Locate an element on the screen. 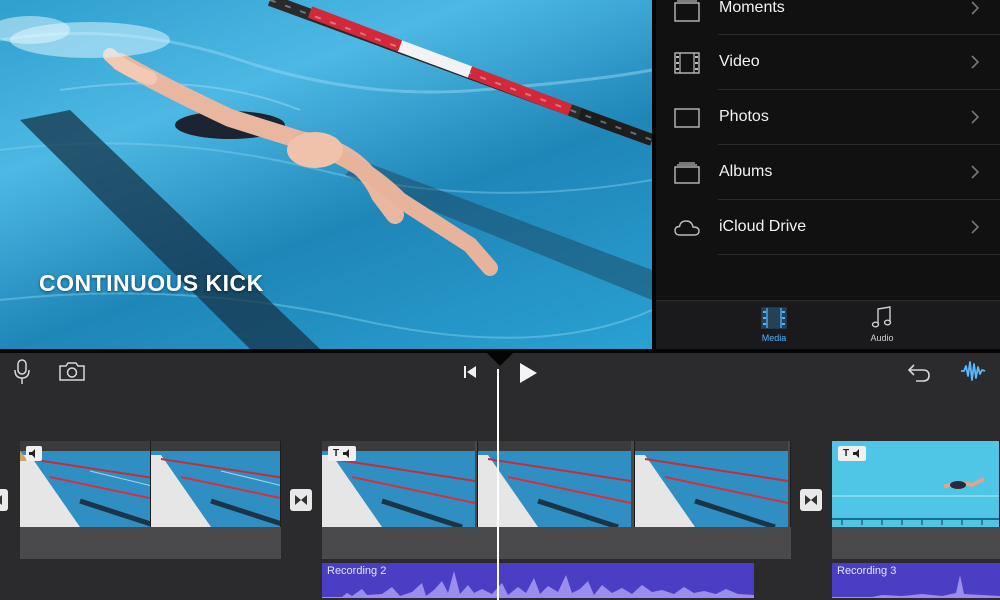  media-item-label: iCloud Drive is located at coordinates (763, 226).